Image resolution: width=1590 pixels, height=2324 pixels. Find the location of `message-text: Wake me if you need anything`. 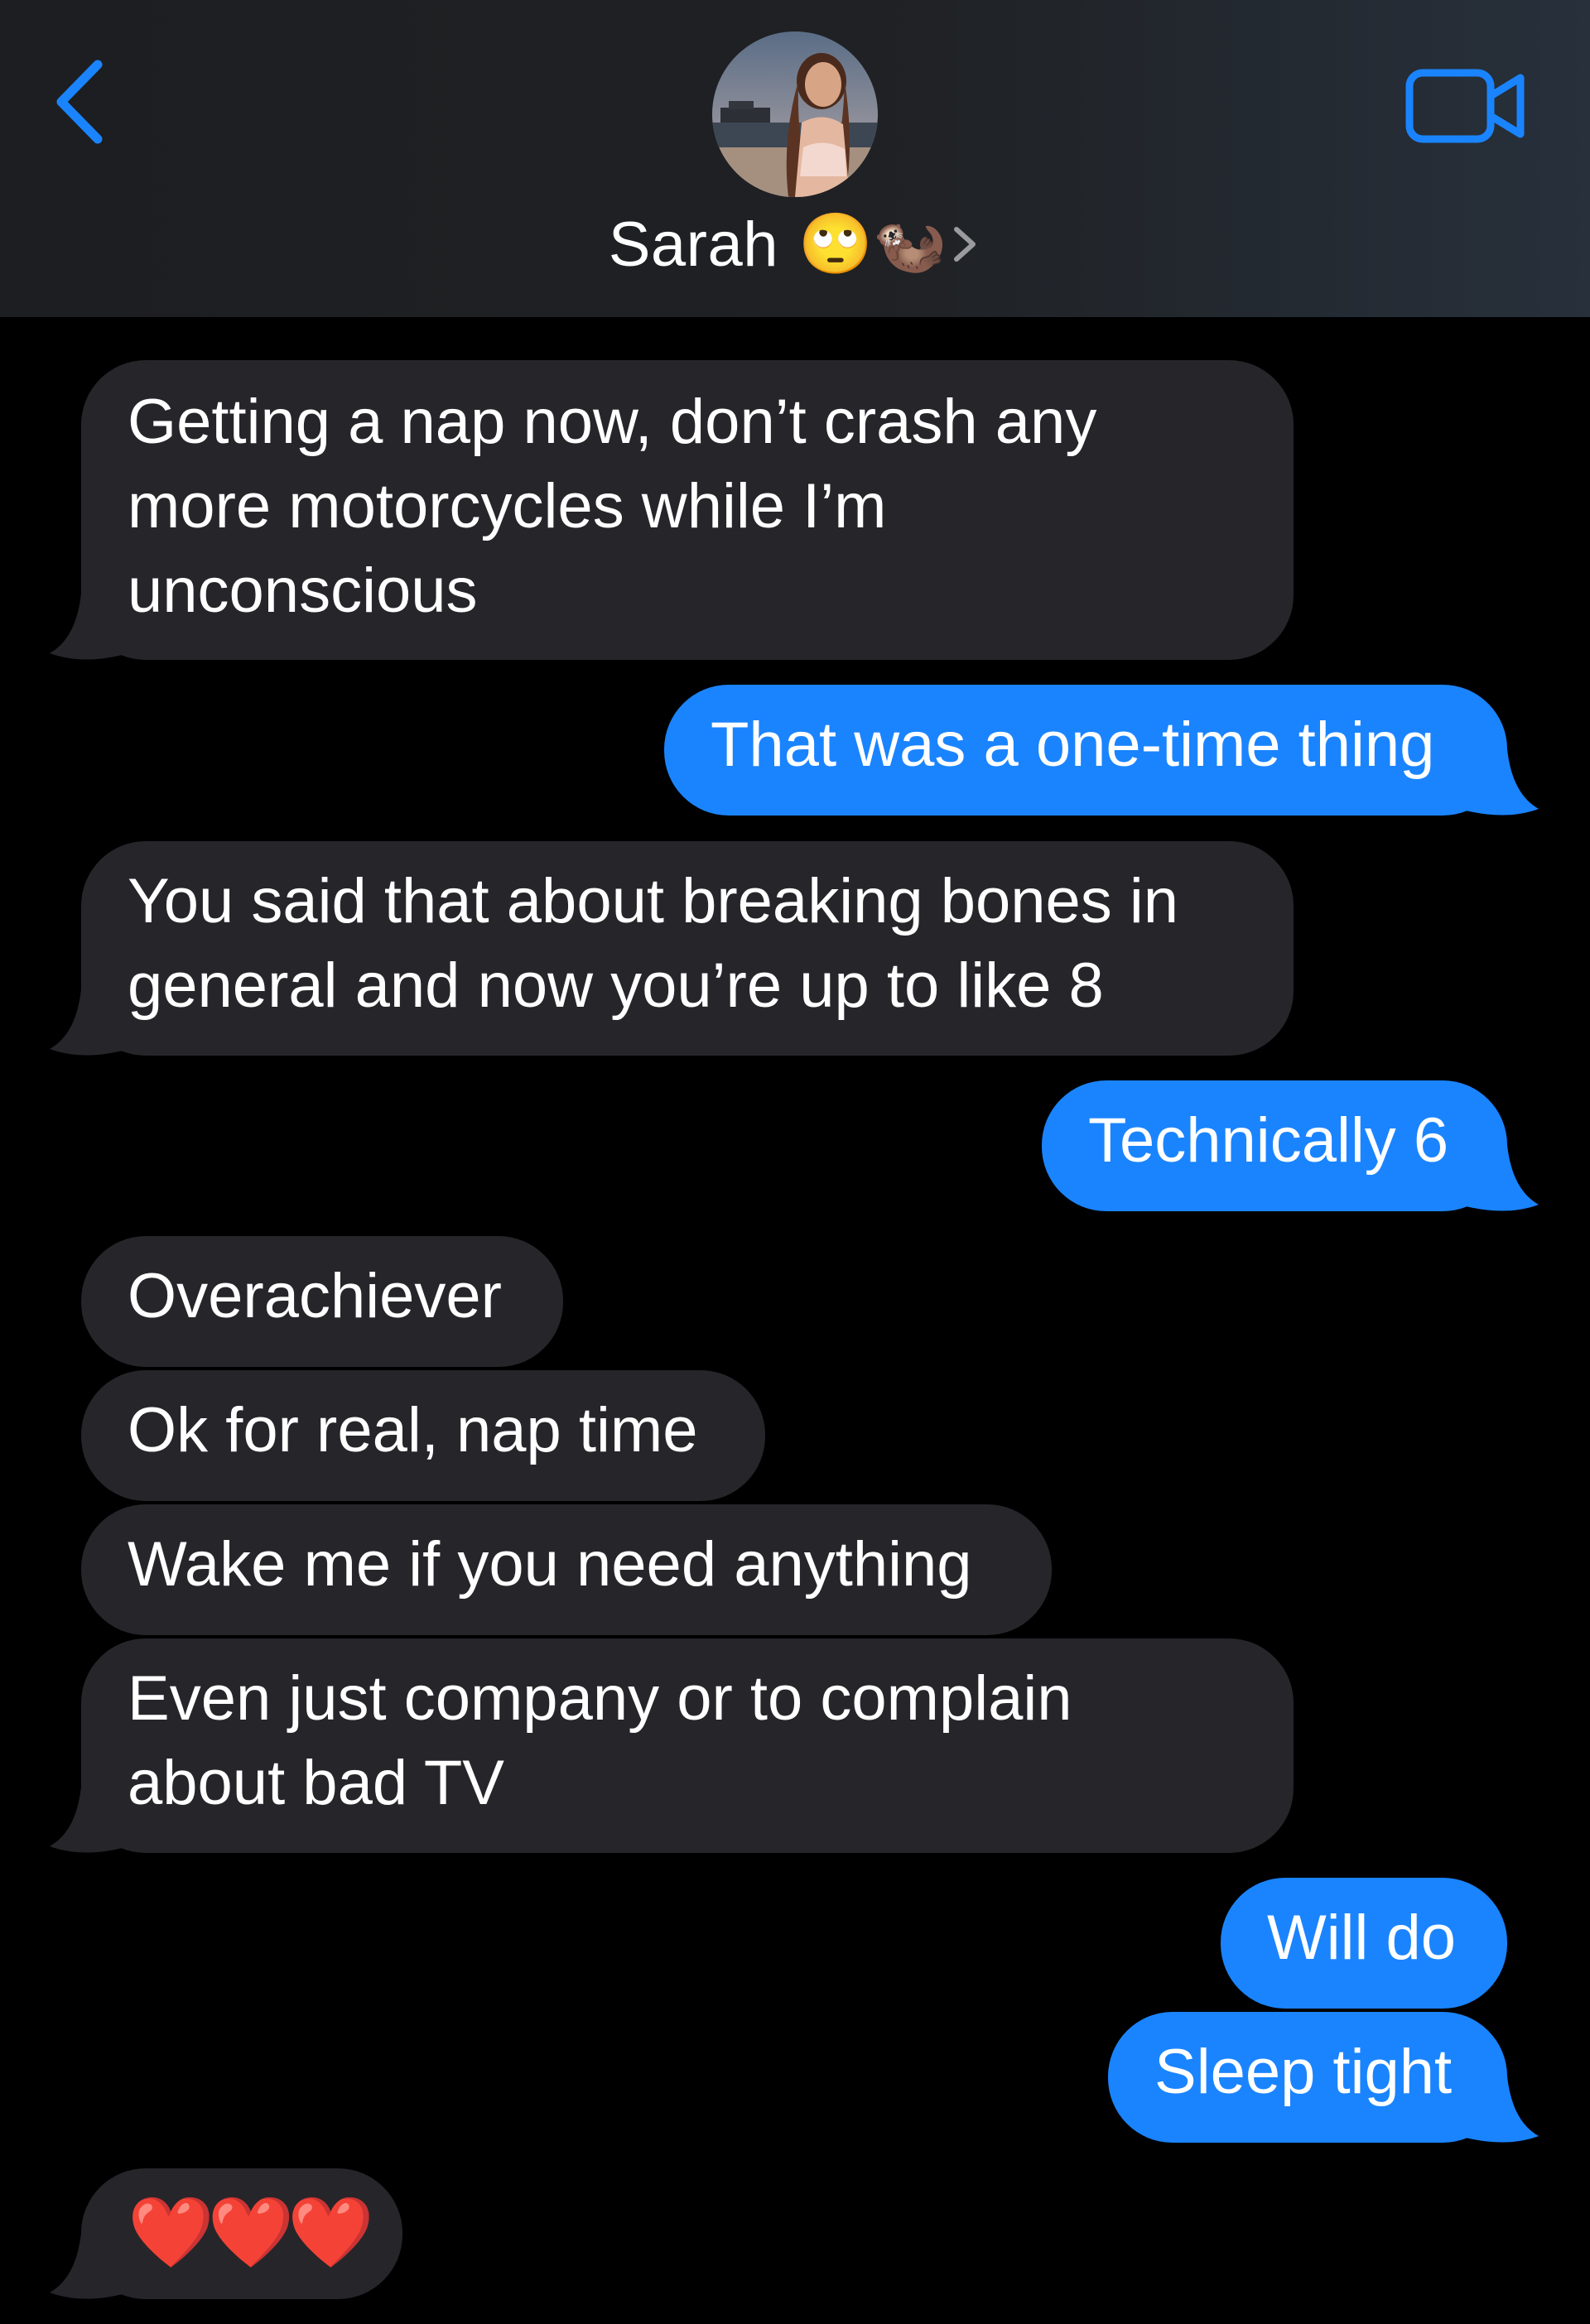

message-text: Wake me if you need anything is located at coordinates (550, 1564).